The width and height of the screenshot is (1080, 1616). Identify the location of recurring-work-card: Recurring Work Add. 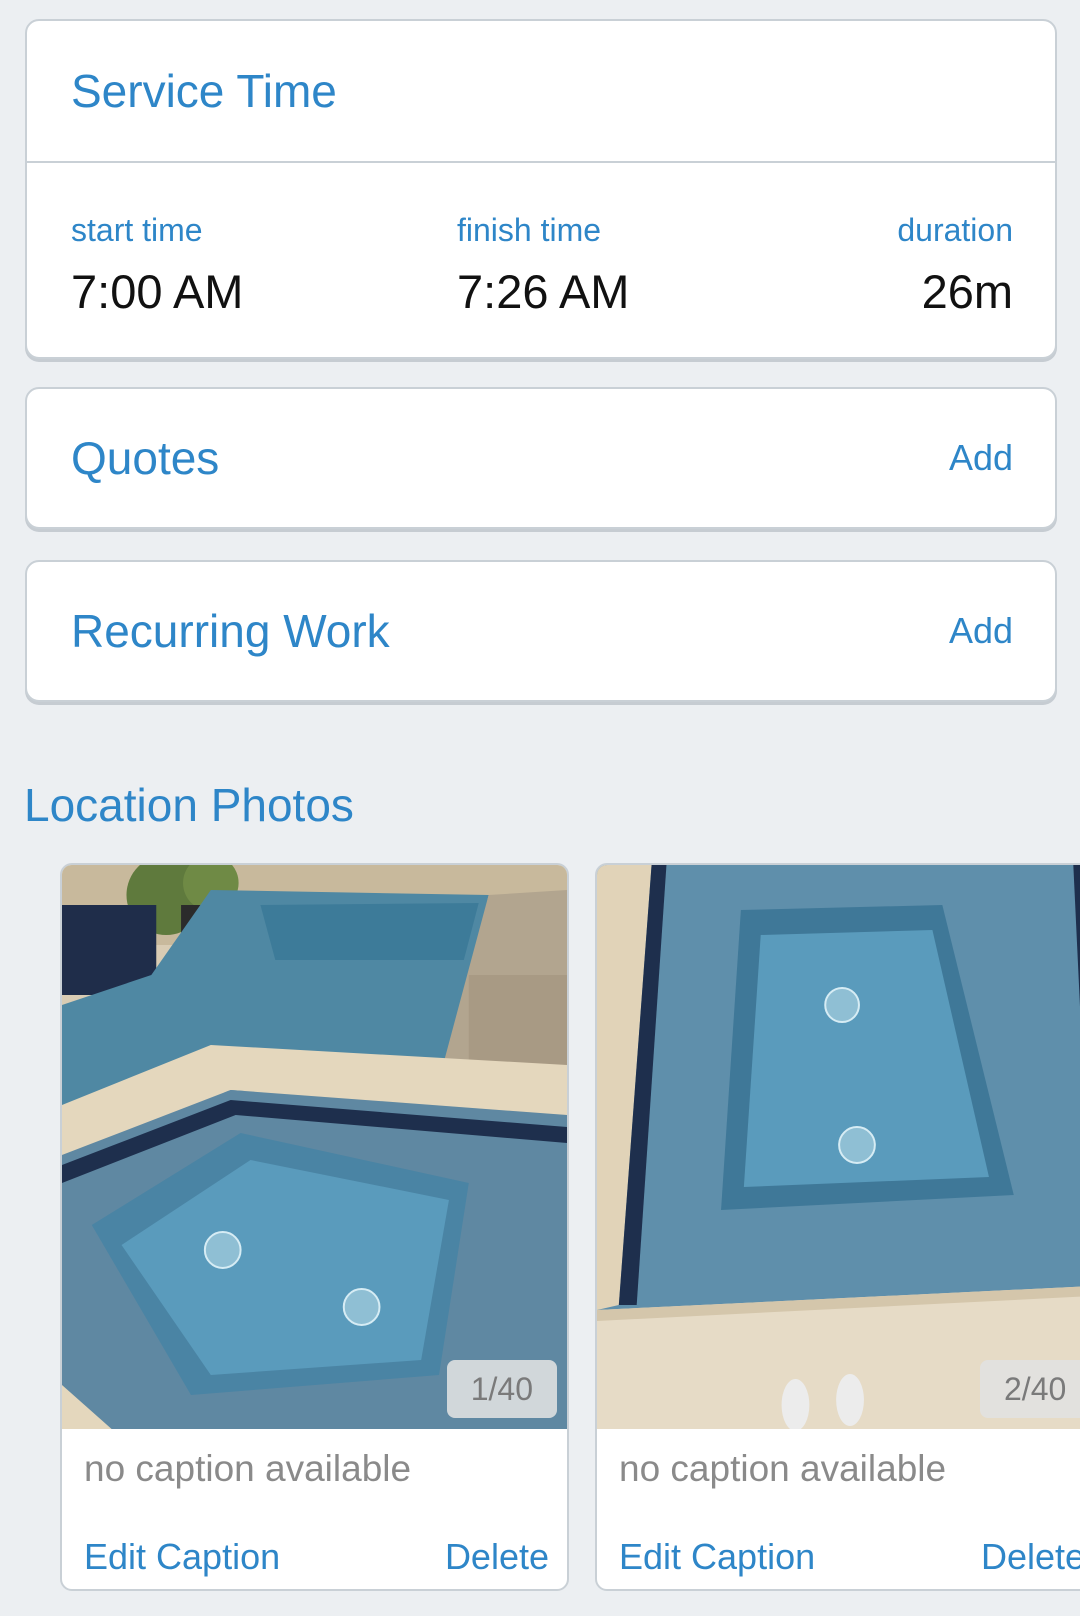
(541, 631).